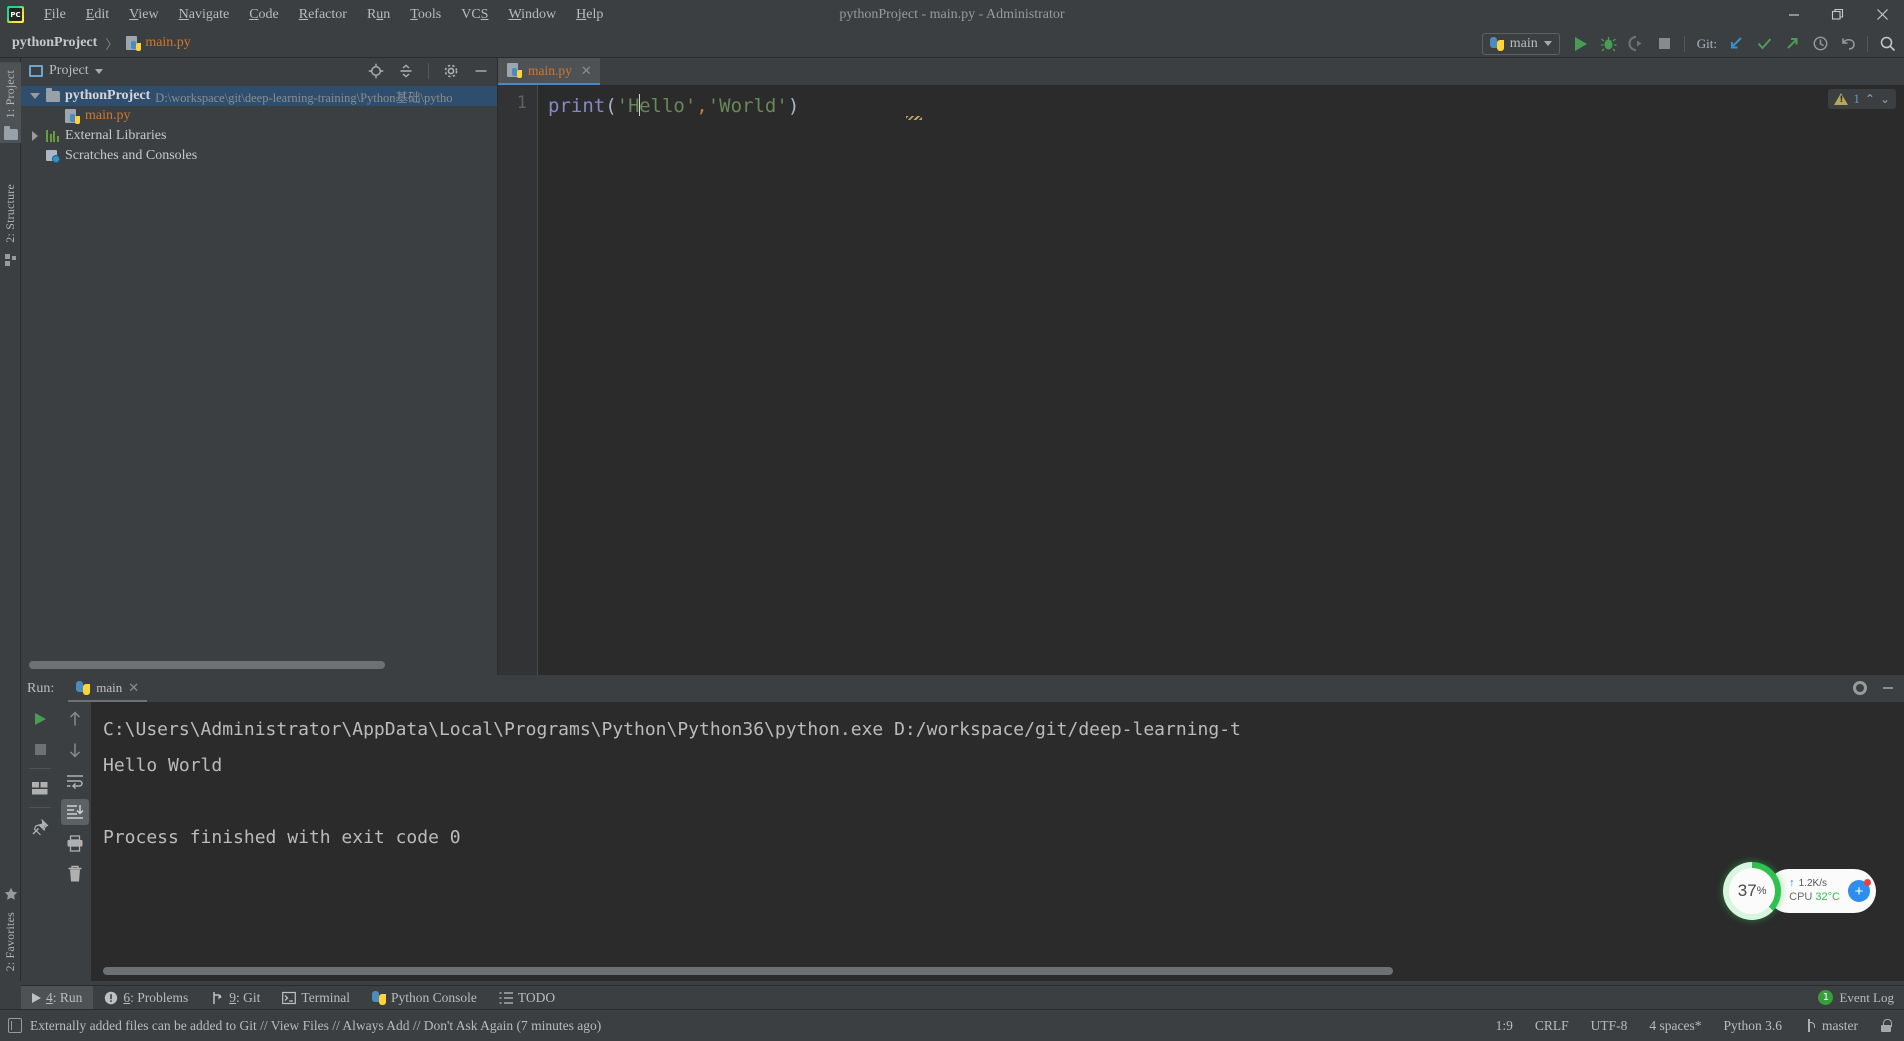  Describe the element at coordinates (1820, 44) in the screenshot. I see `git-history-button` at that location.